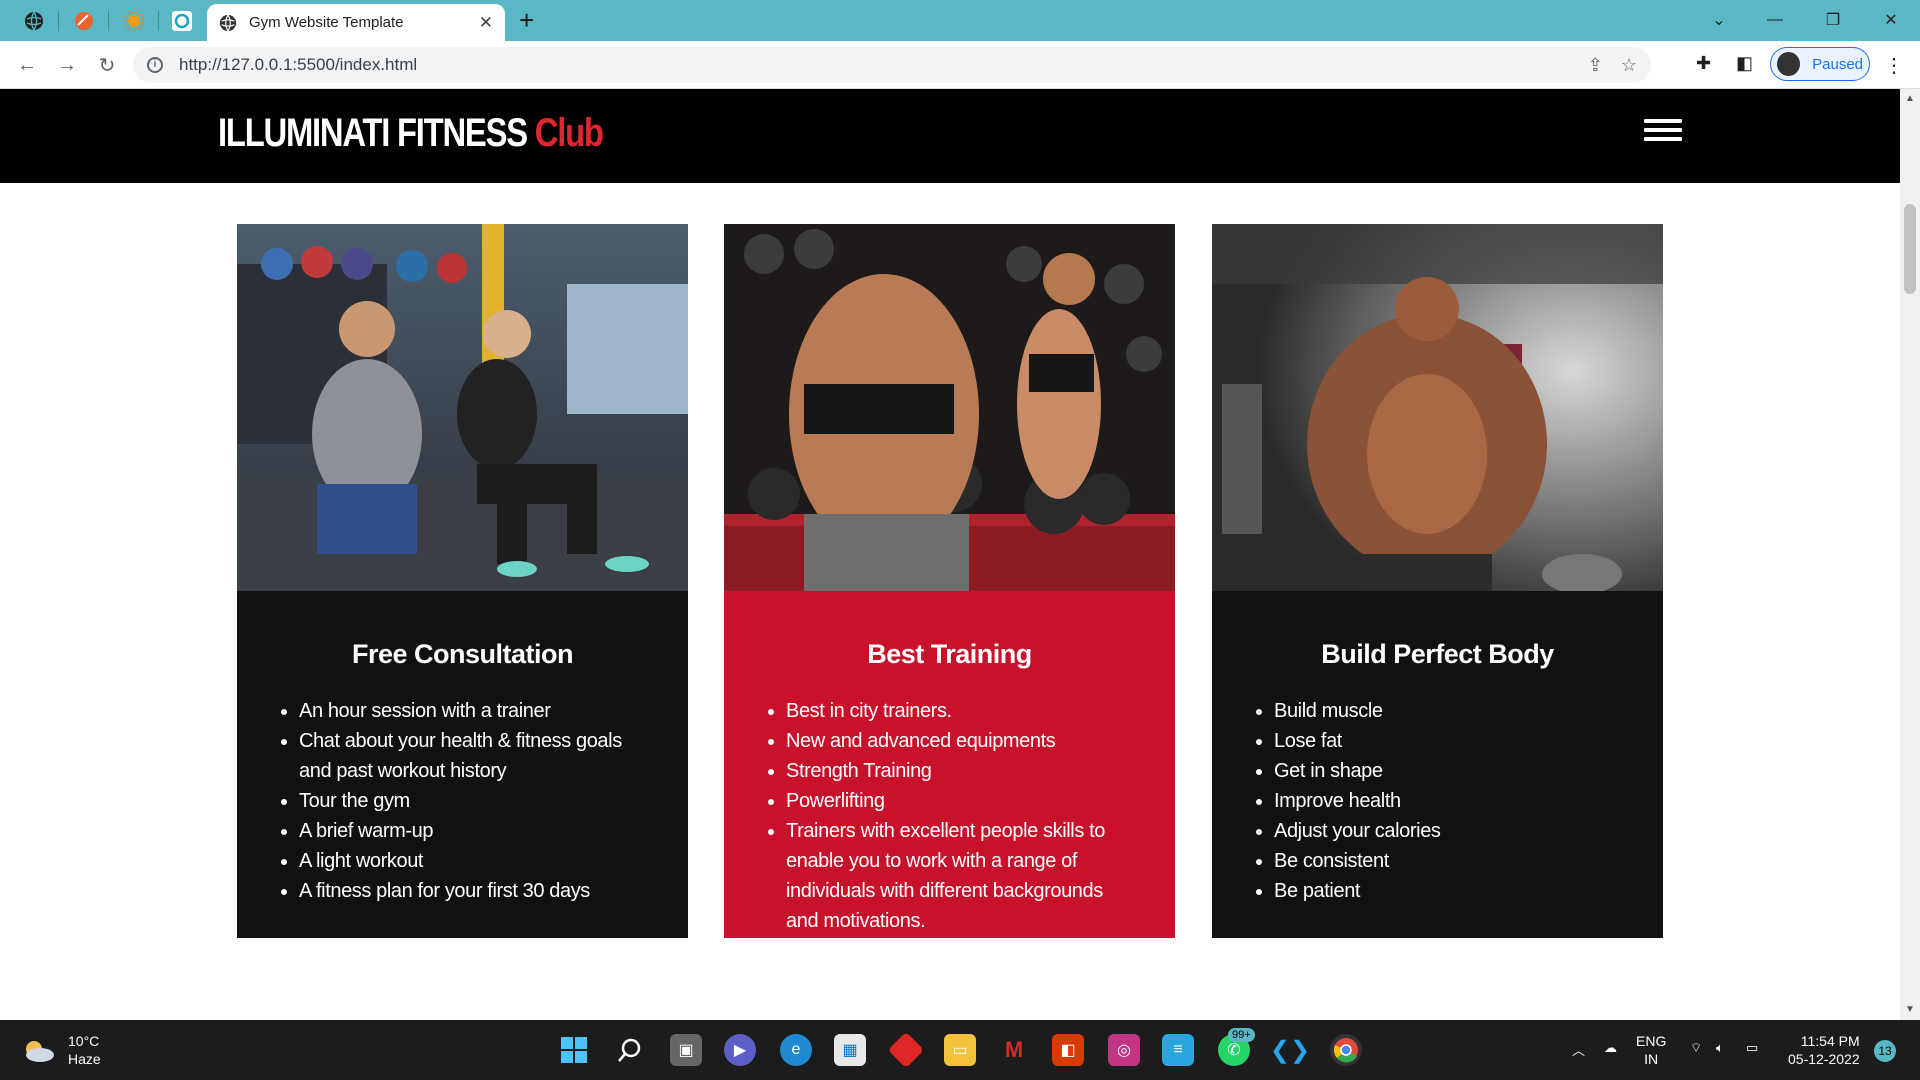  What do you see at coordinates (1448, 891) in the screenshot?
I see `list-item: Be patient` at bounding box center [1448, 891].